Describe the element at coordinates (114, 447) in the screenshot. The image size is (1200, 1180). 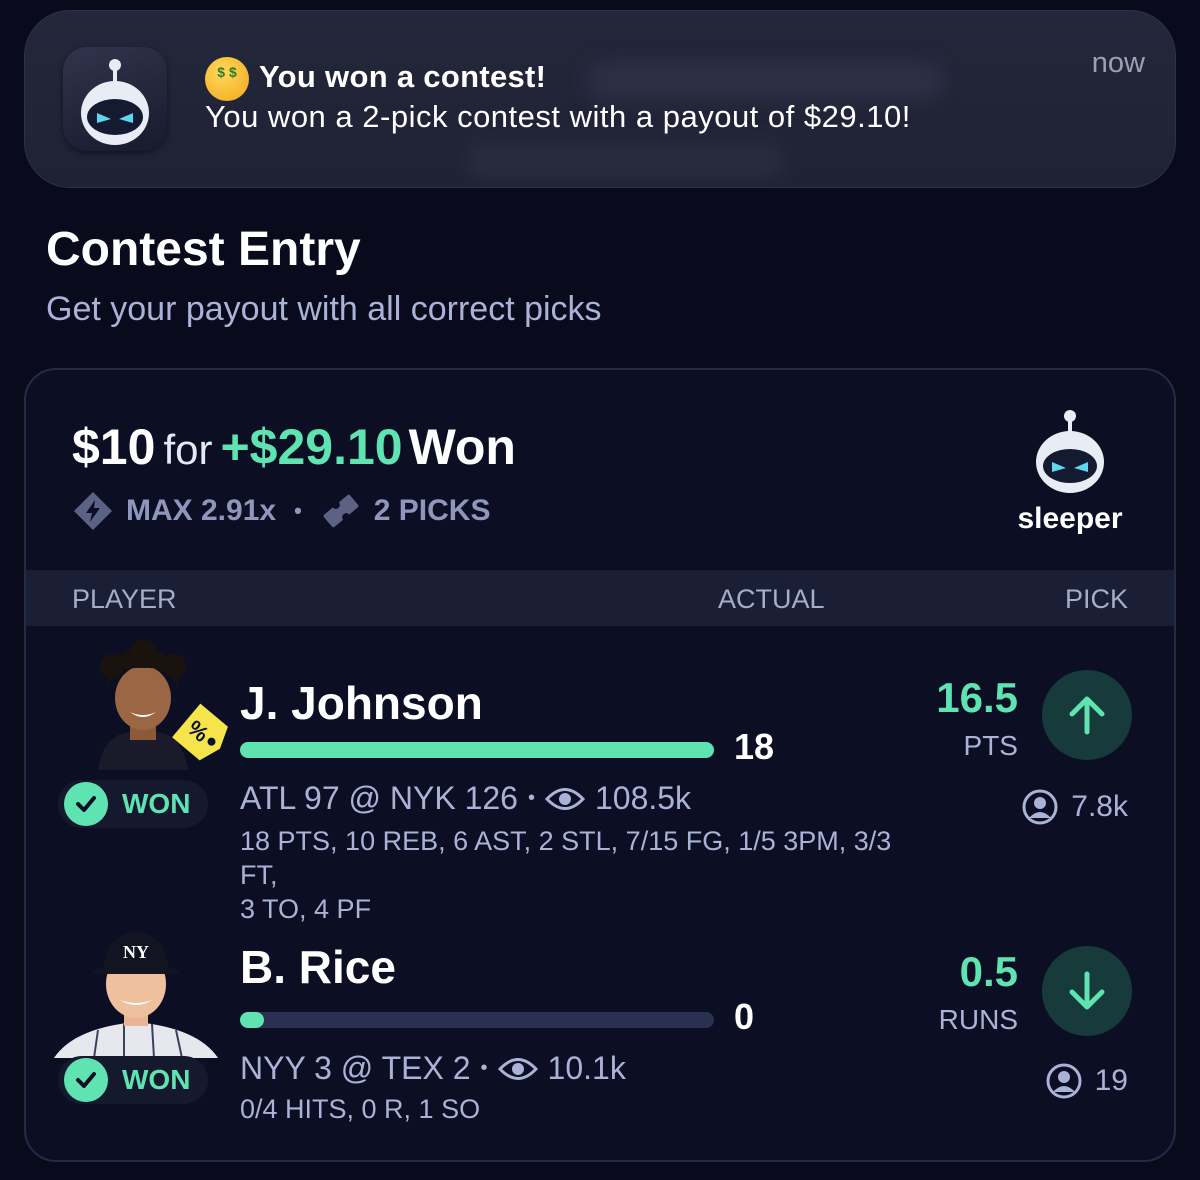
I see `stake-amount: $10` at that location.